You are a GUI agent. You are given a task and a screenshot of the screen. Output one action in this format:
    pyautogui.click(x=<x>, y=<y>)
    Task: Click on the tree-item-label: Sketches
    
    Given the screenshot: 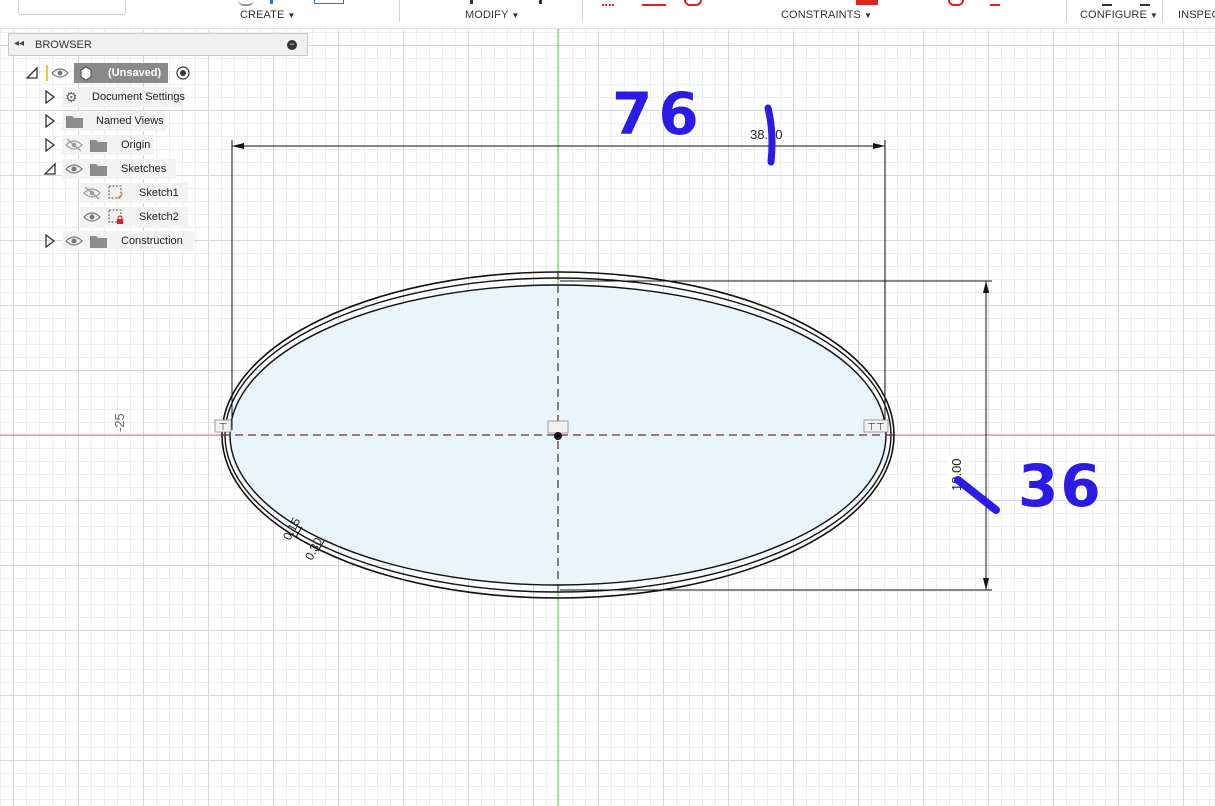 What is the action you would take?
    pyautogui.click(x=119, y=169)
    